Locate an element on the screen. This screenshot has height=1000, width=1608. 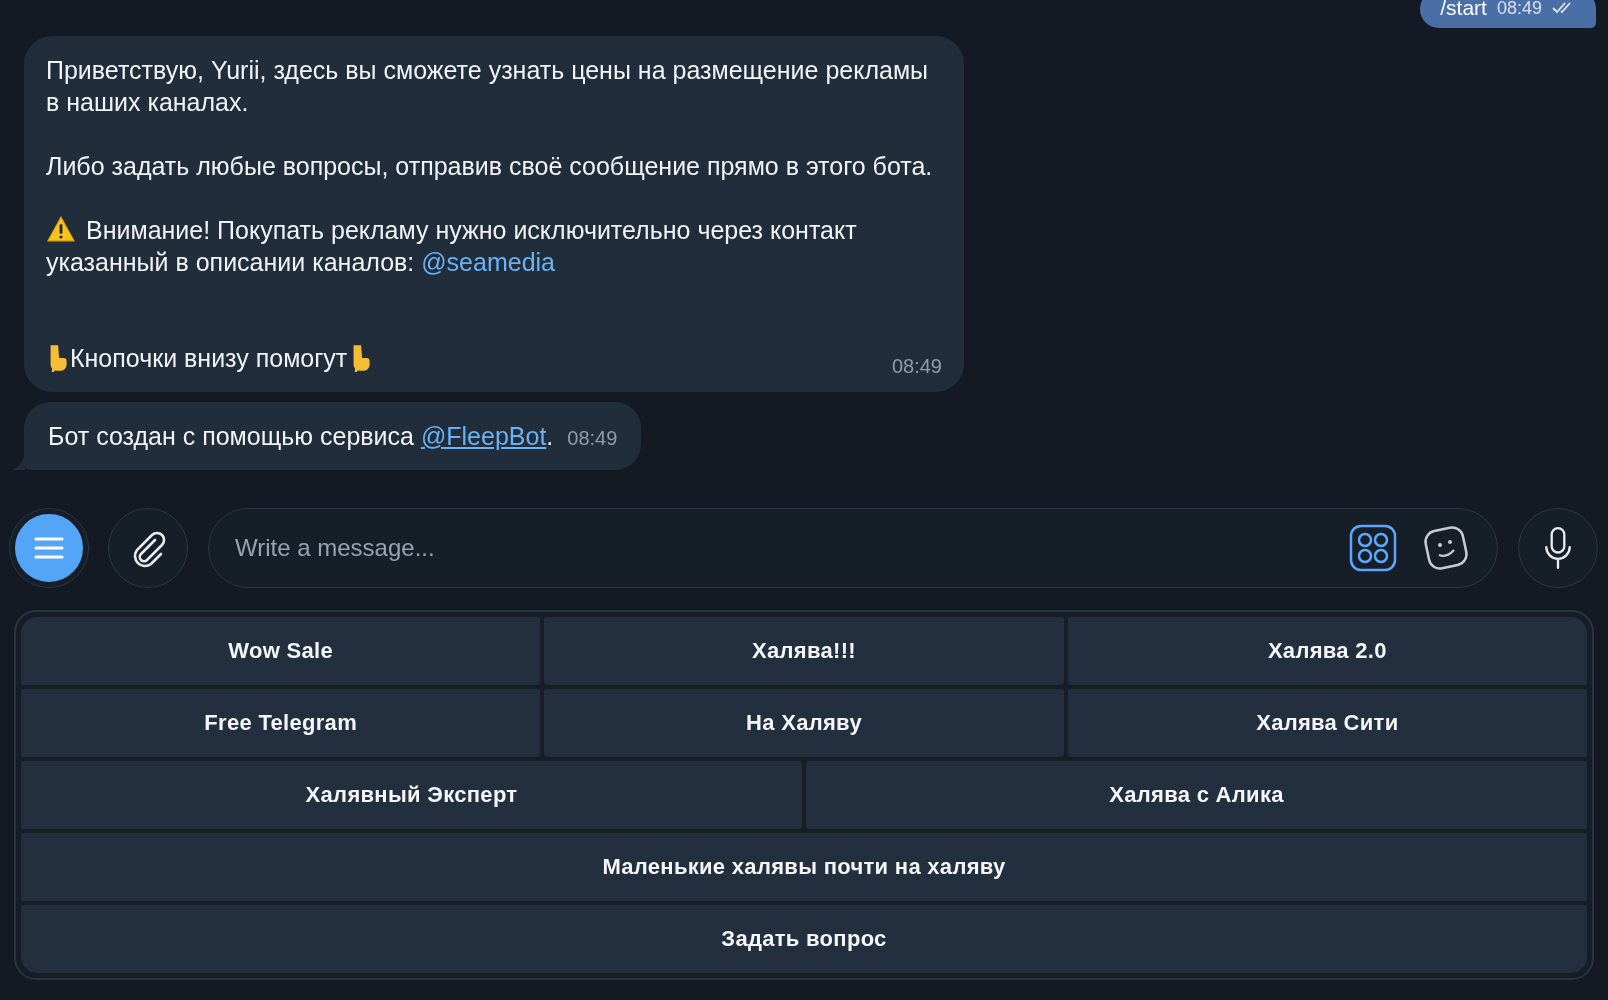
message-text: /start is located at coordinates (1463, 10).